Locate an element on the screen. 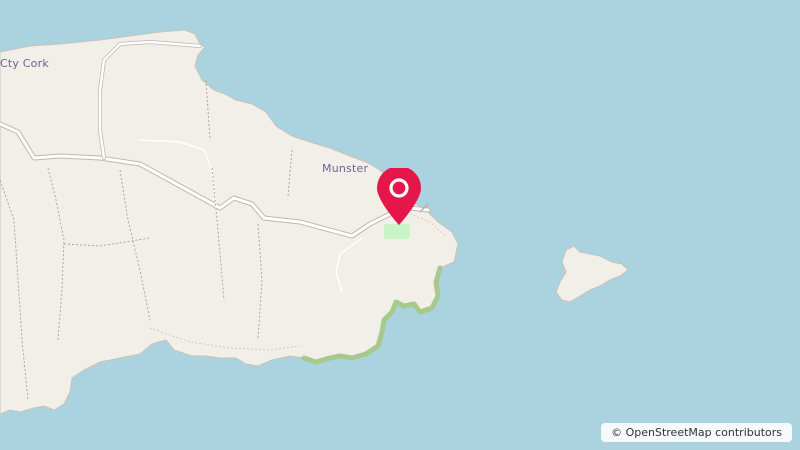  county-label: Cty Cork is located at coordinates (24, 63).